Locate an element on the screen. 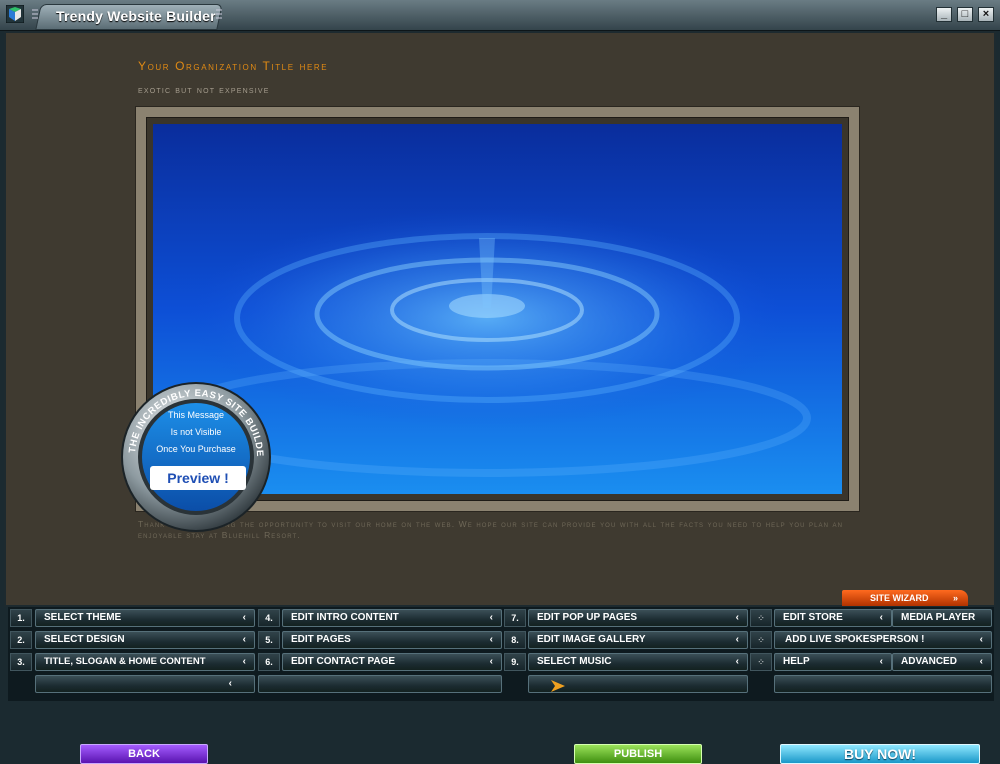  step-number: 4. is located at coordinates (269, 618).